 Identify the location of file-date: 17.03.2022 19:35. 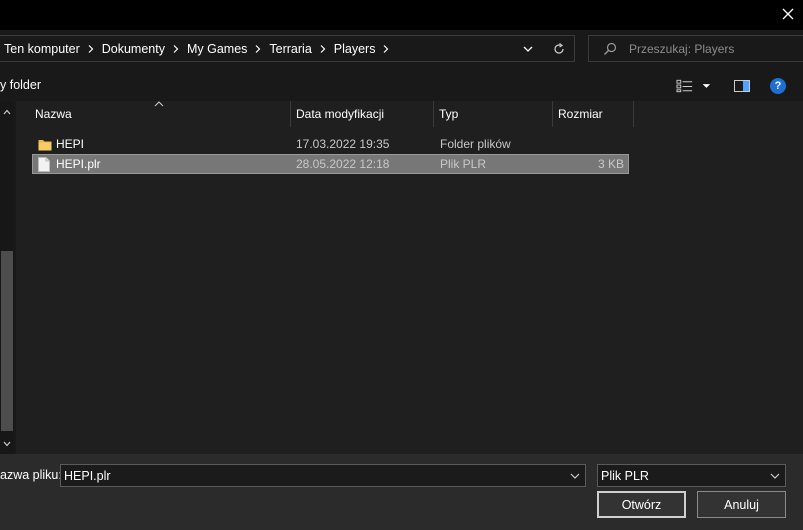
(343, 144).